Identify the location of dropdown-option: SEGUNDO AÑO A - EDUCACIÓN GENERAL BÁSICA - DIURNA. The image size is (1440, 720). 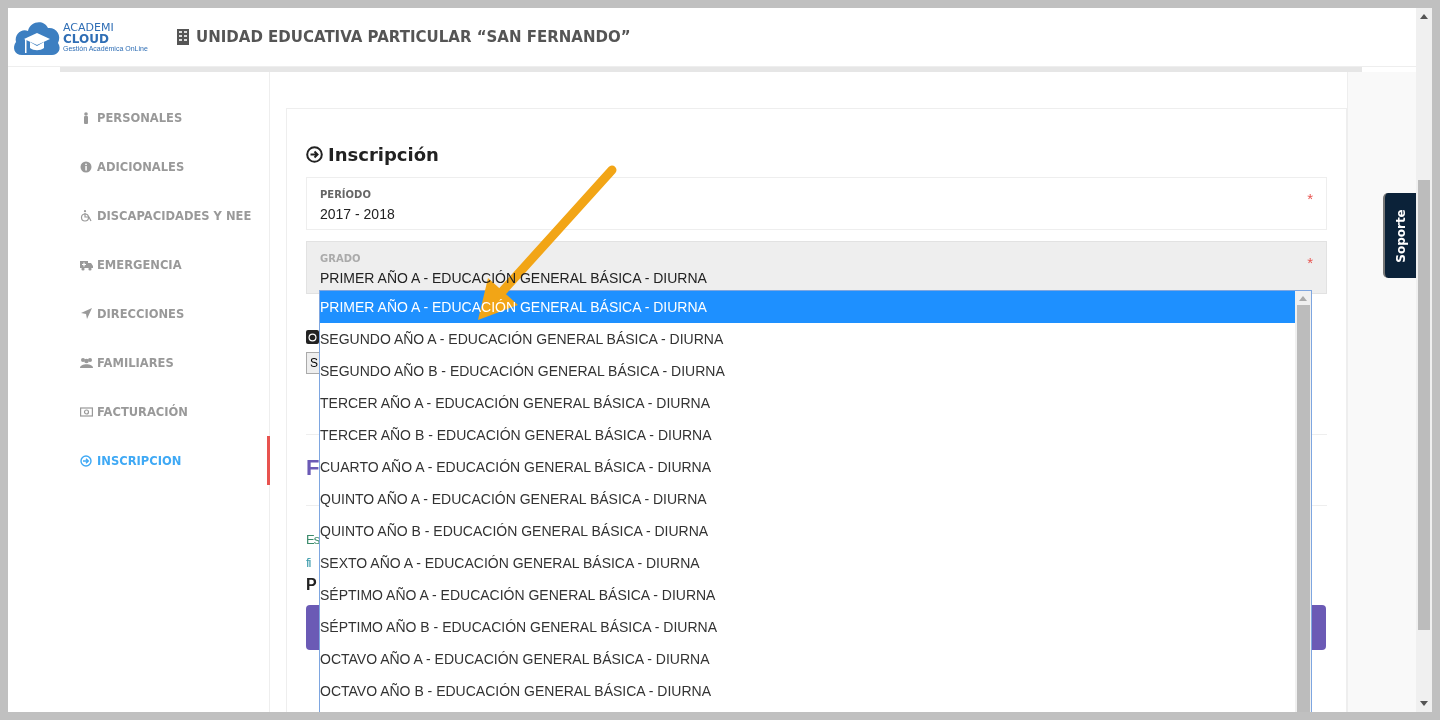
(807, 339).